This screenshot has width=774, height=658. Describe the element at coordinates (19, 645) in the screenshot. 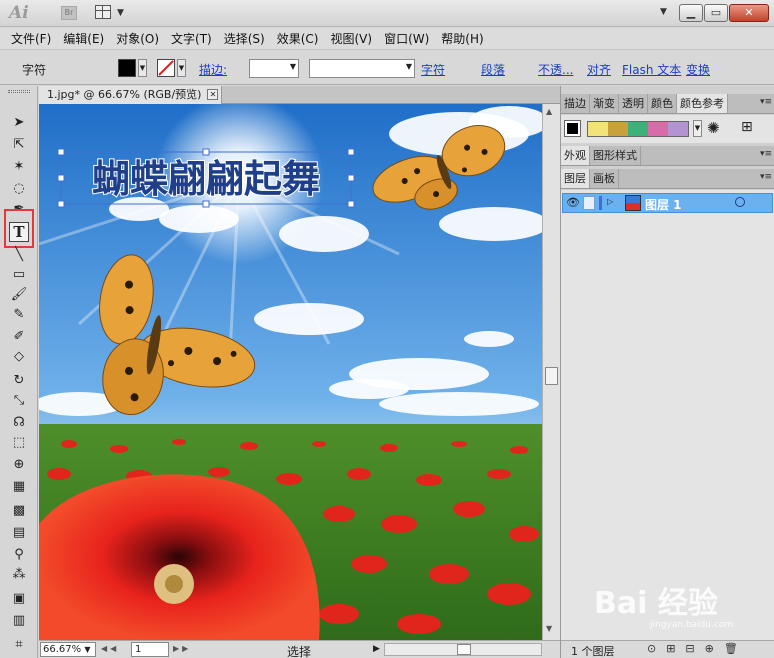

I see `artboard-tool-icon: ⌗` at that location.